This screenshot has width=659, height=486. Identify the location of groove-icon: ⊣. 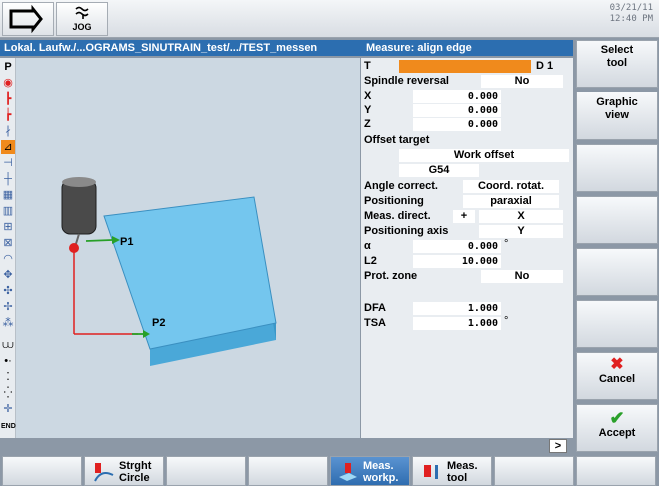
(8, 163).